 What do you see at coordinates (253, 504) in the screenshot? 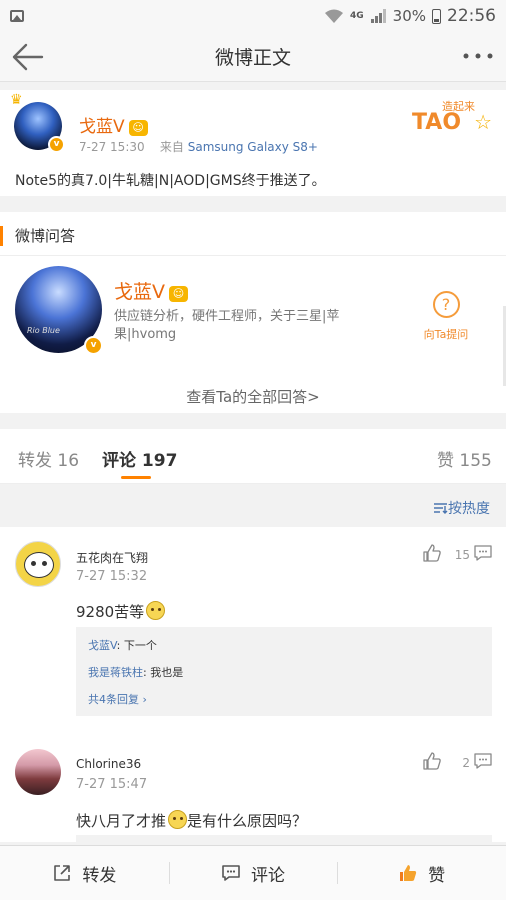
I see `sort-row: 按热度` at bounding box center [253, 504].